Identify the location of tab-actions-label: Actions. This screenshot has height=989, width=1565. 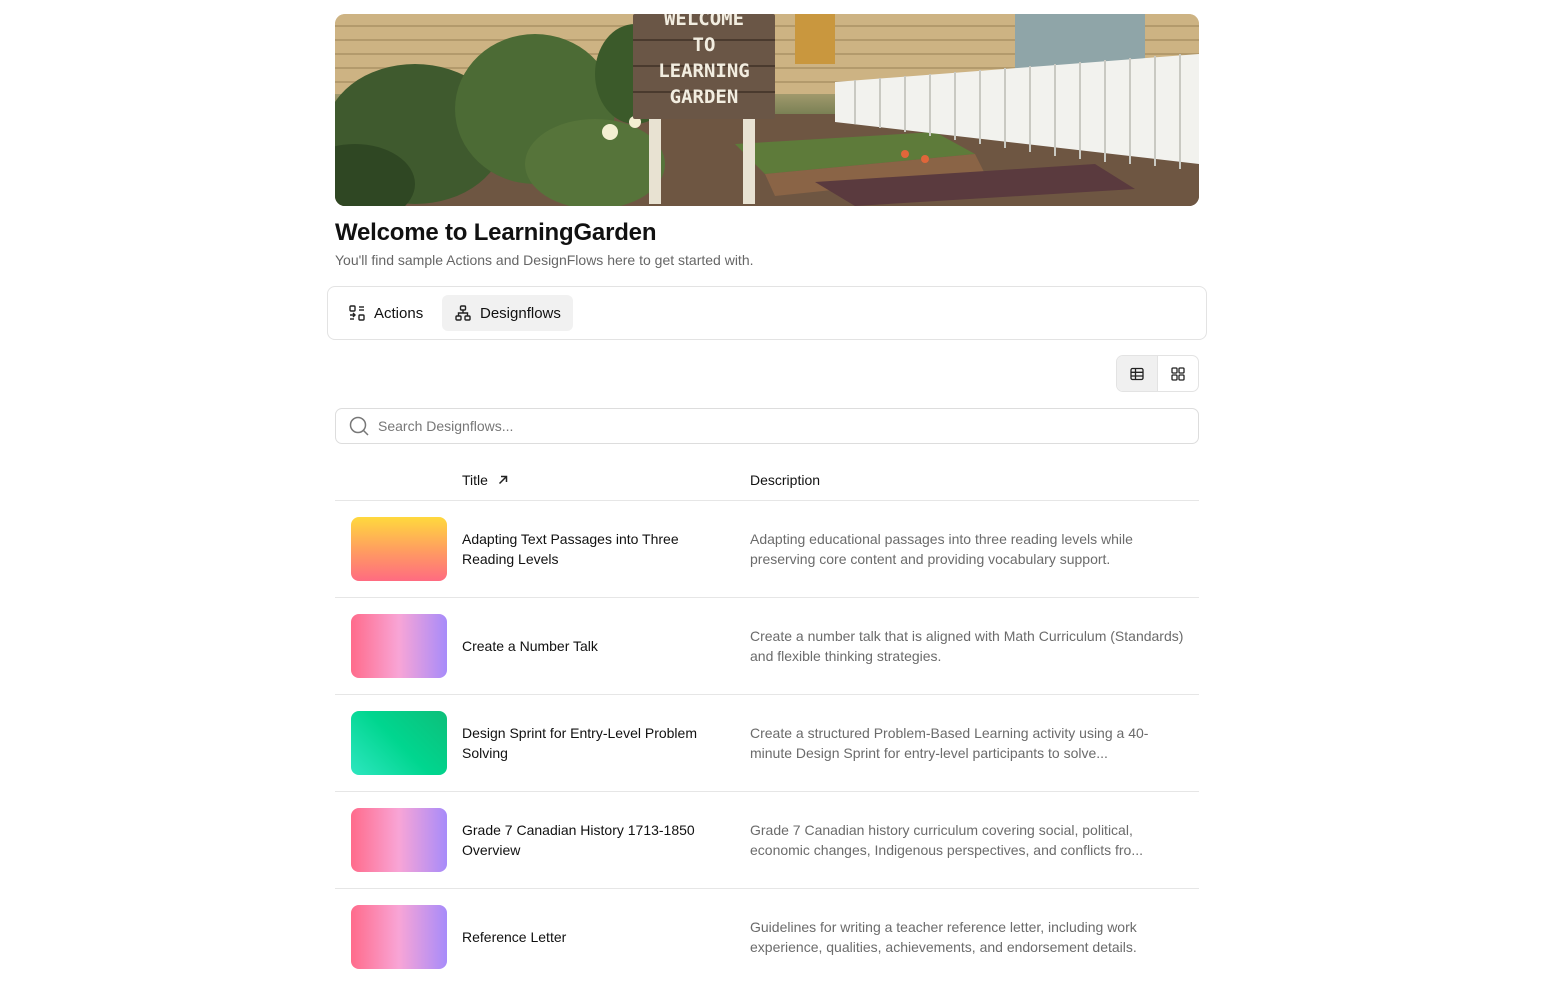
(399, 313).